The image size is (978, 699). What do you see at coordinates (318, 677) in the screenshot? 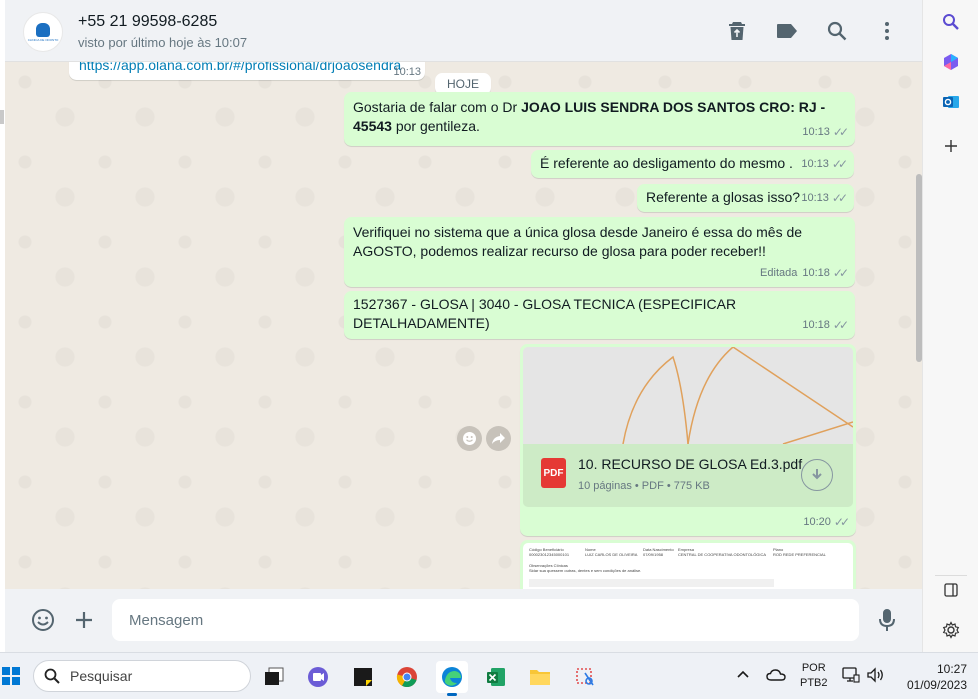
I see `teams-chat-icon` at bounding box center [318, 677].